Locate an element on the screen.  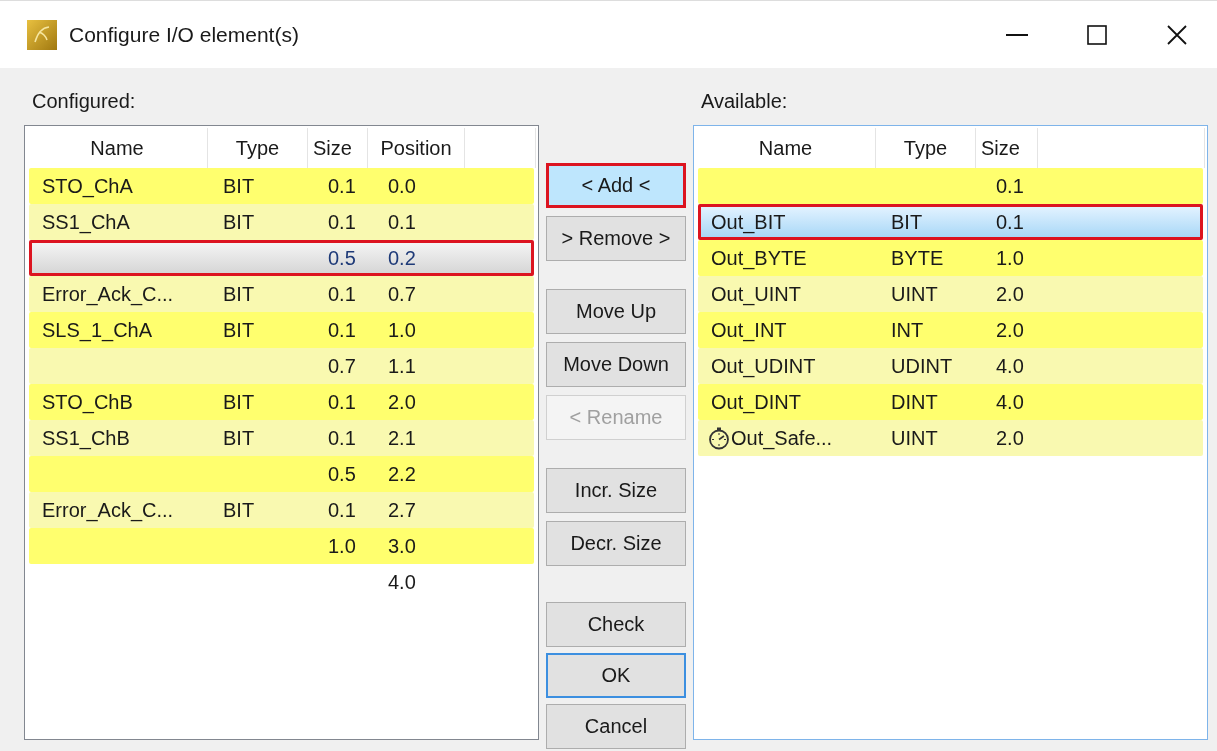
action-button: Check is located at coordinates (616, 624).